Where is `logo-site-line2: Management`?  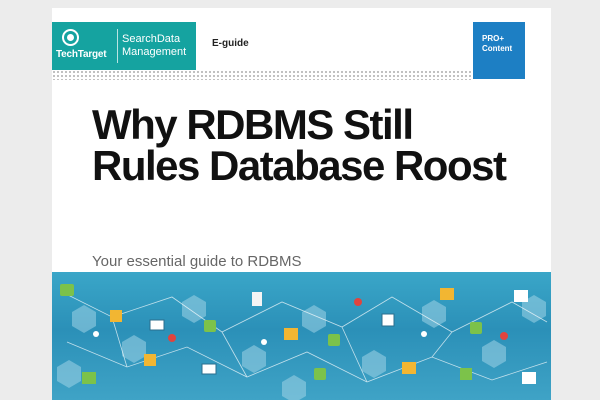 logo-site-line2: Management is located at coordinates (154, 52).